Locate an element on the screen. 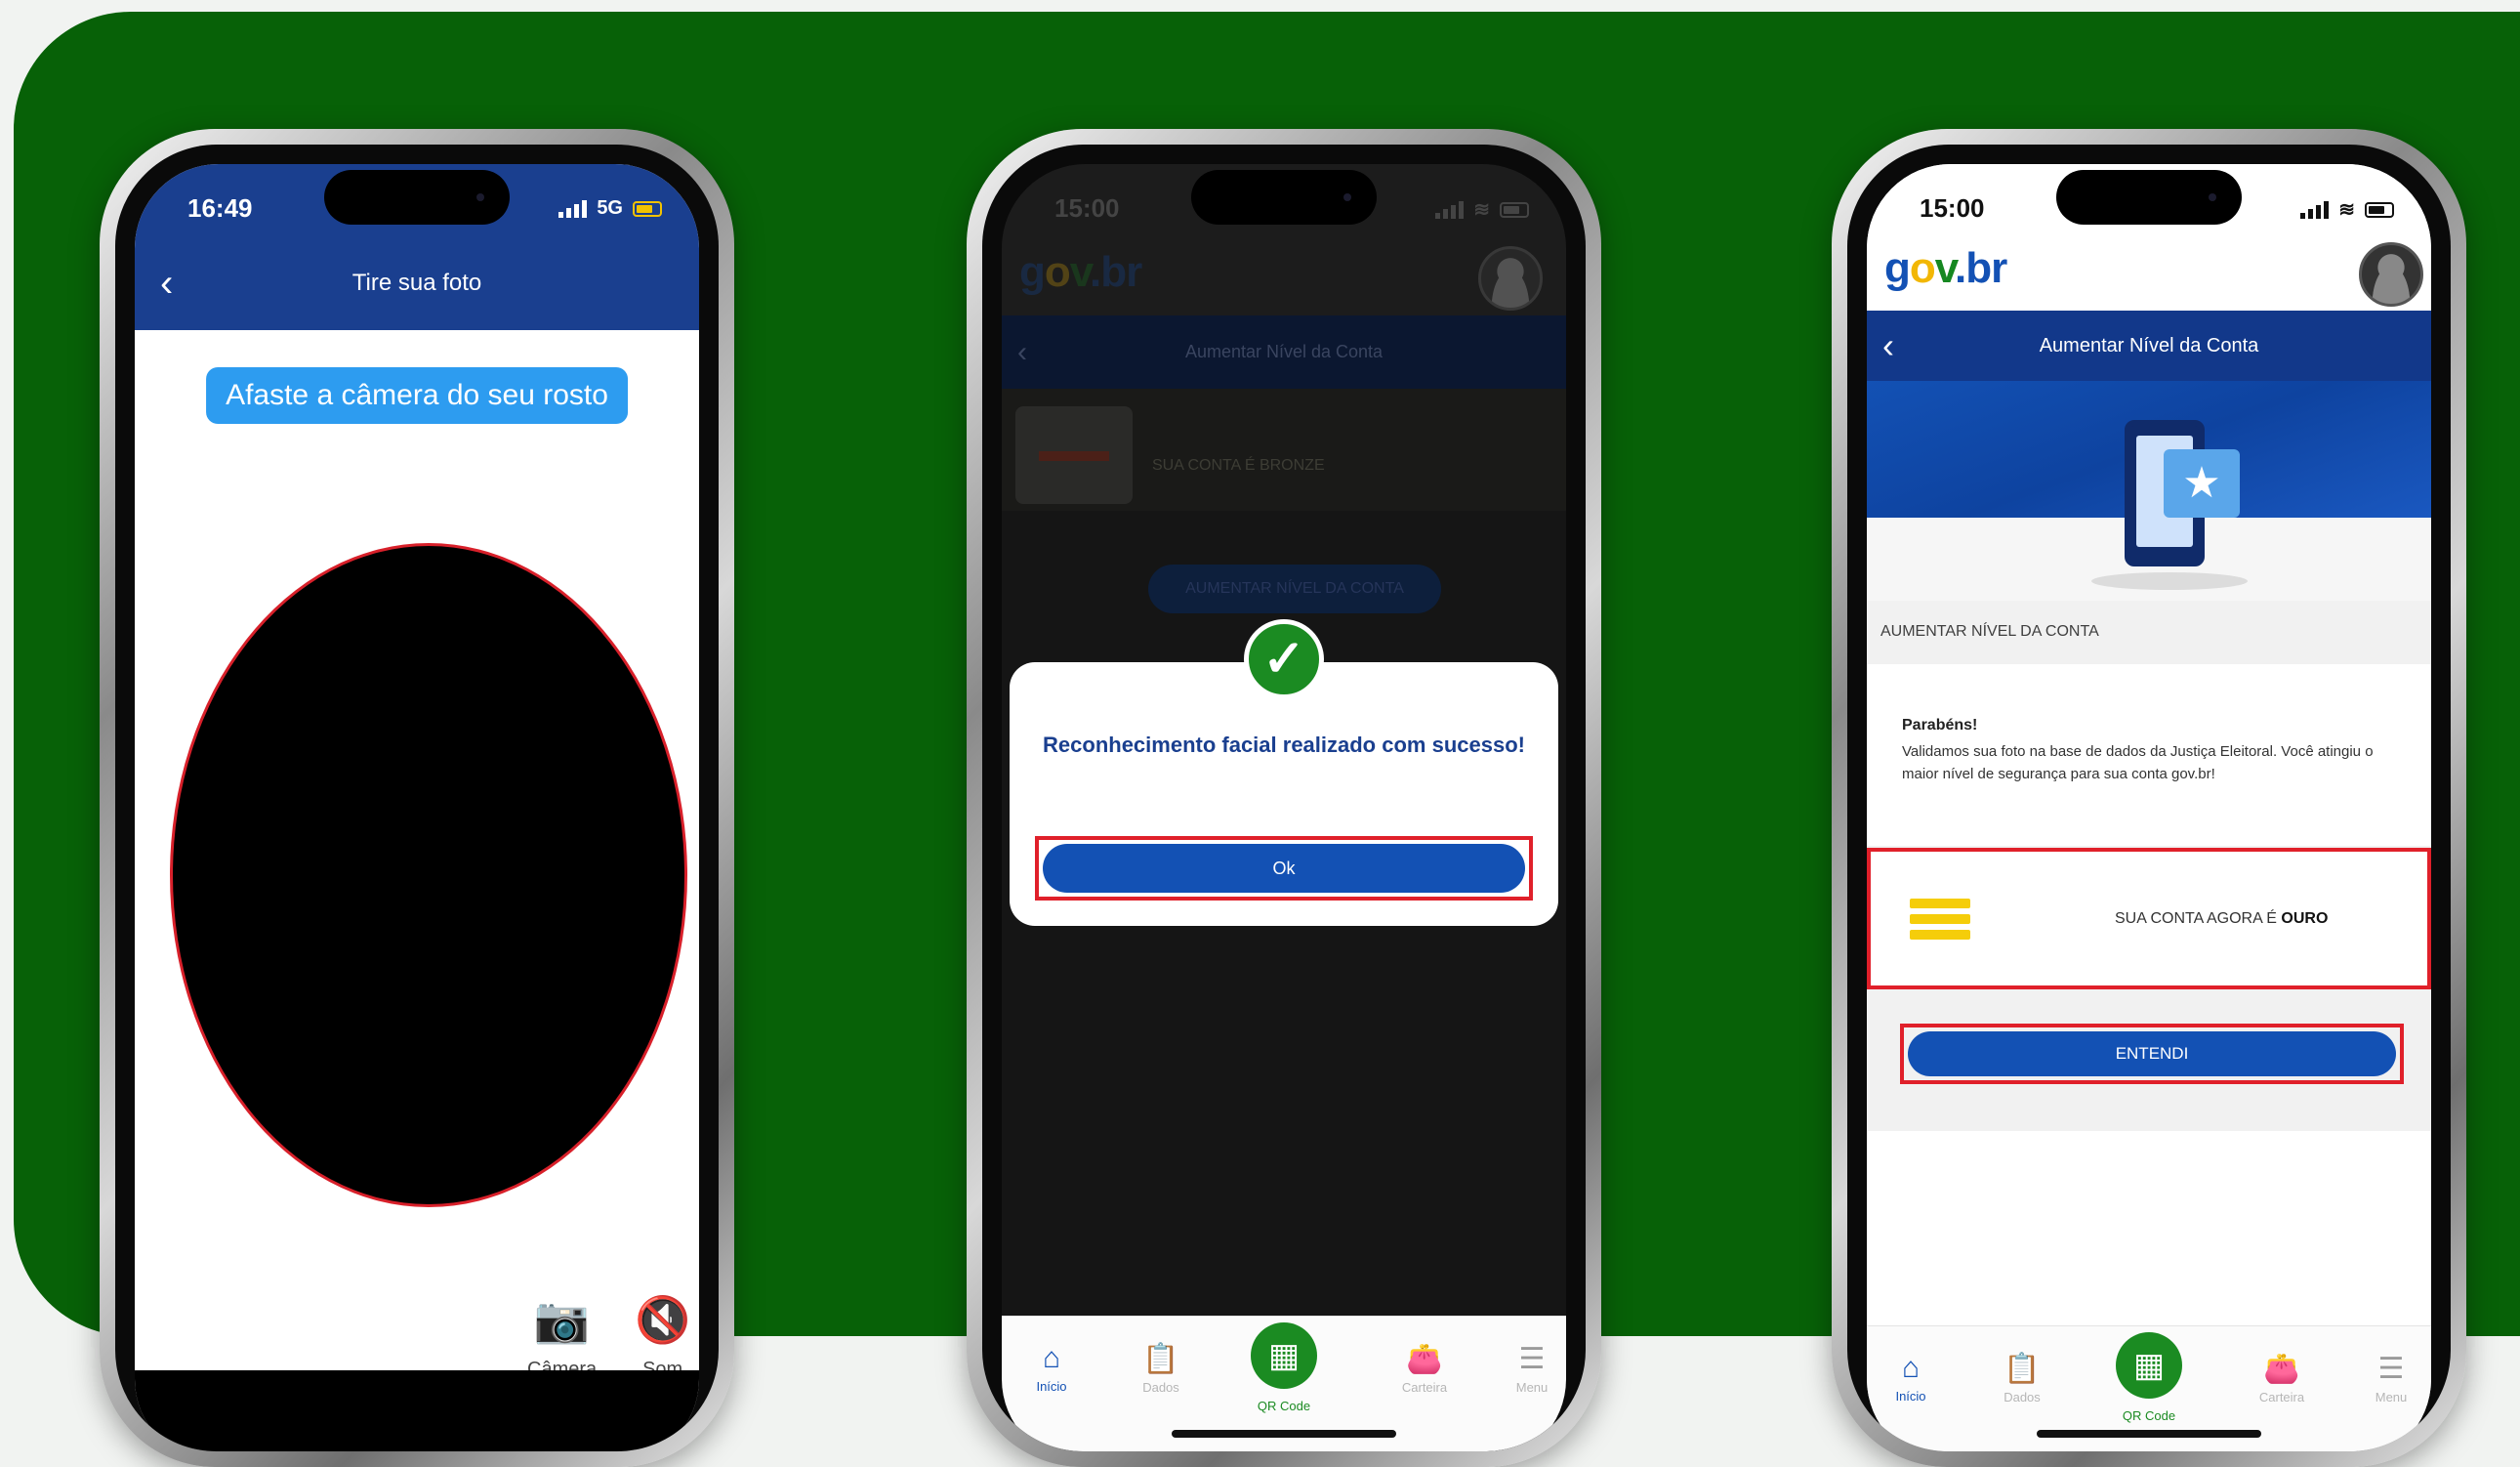  gold-level-icon is located at coordinates (1940, 922).